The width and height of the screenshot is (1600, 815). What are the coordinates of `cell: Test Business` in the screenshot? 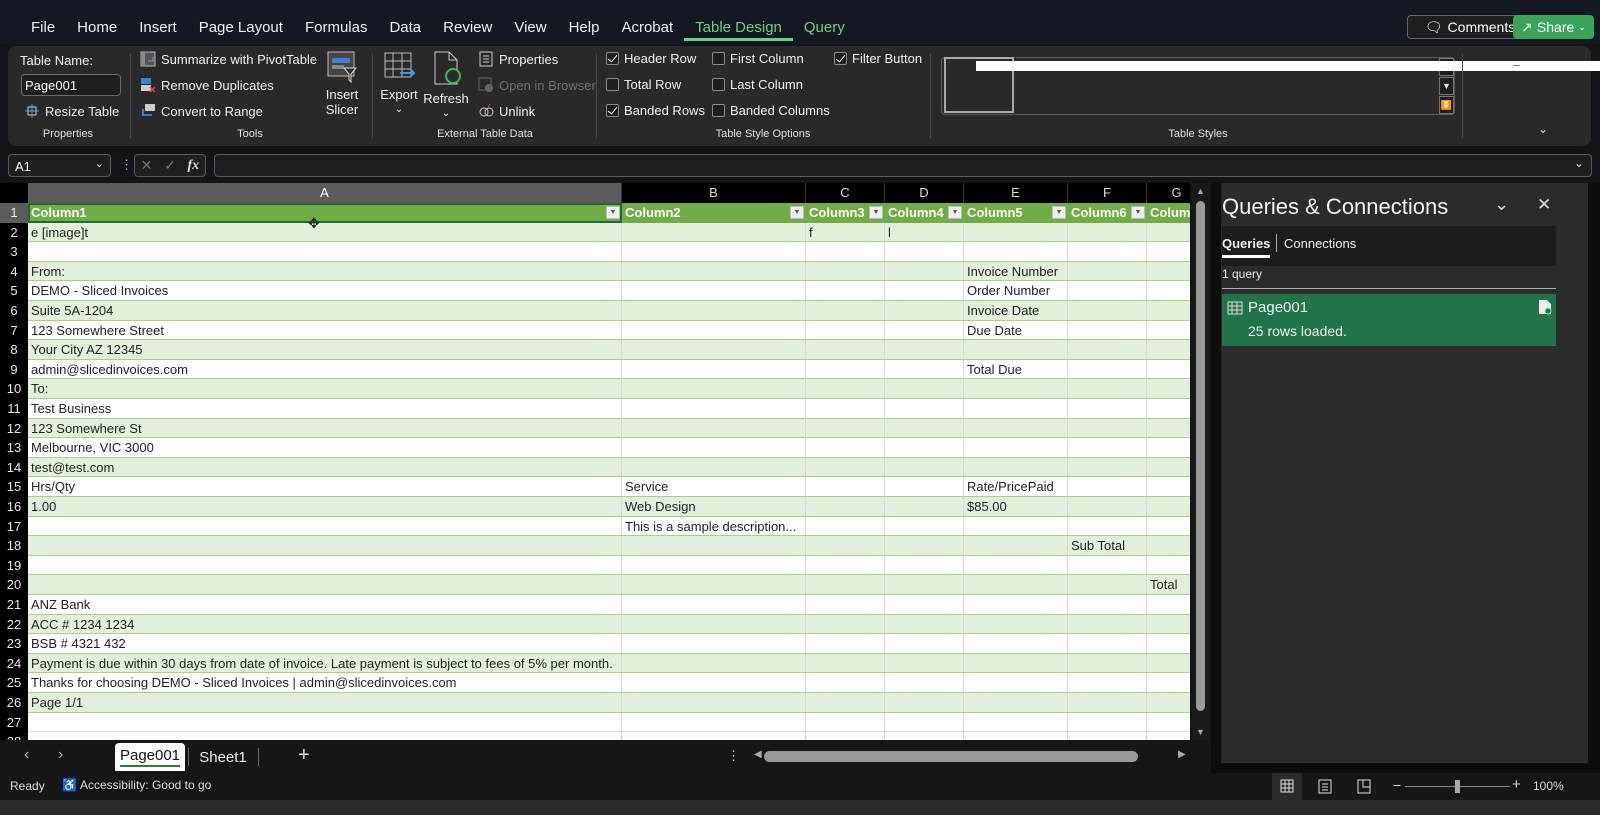 It's located at (325, 409).